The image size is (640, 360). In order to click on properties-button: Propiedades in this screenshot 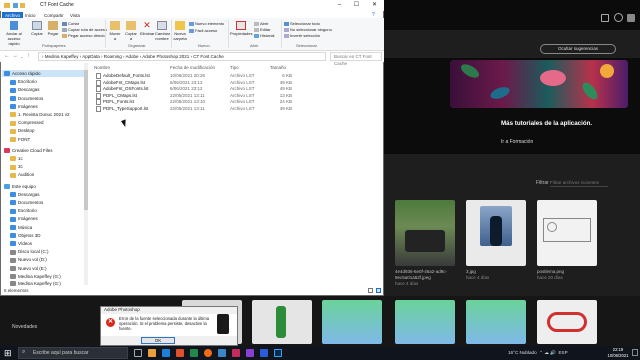, I will do `click(241, 28)`.